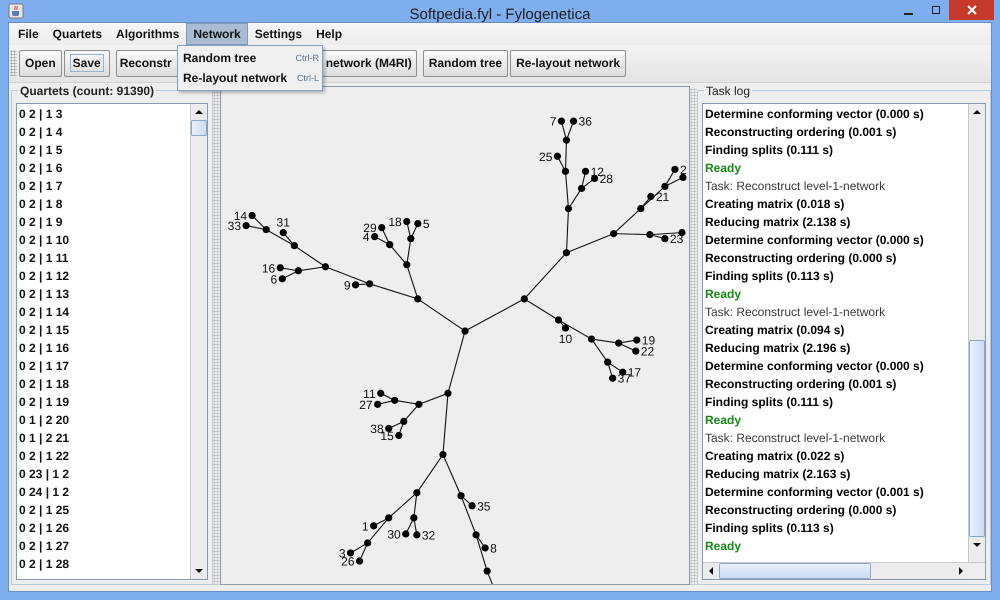 The image size is (1000, 600). I want to click on node-label: 1, so click(365, 526).